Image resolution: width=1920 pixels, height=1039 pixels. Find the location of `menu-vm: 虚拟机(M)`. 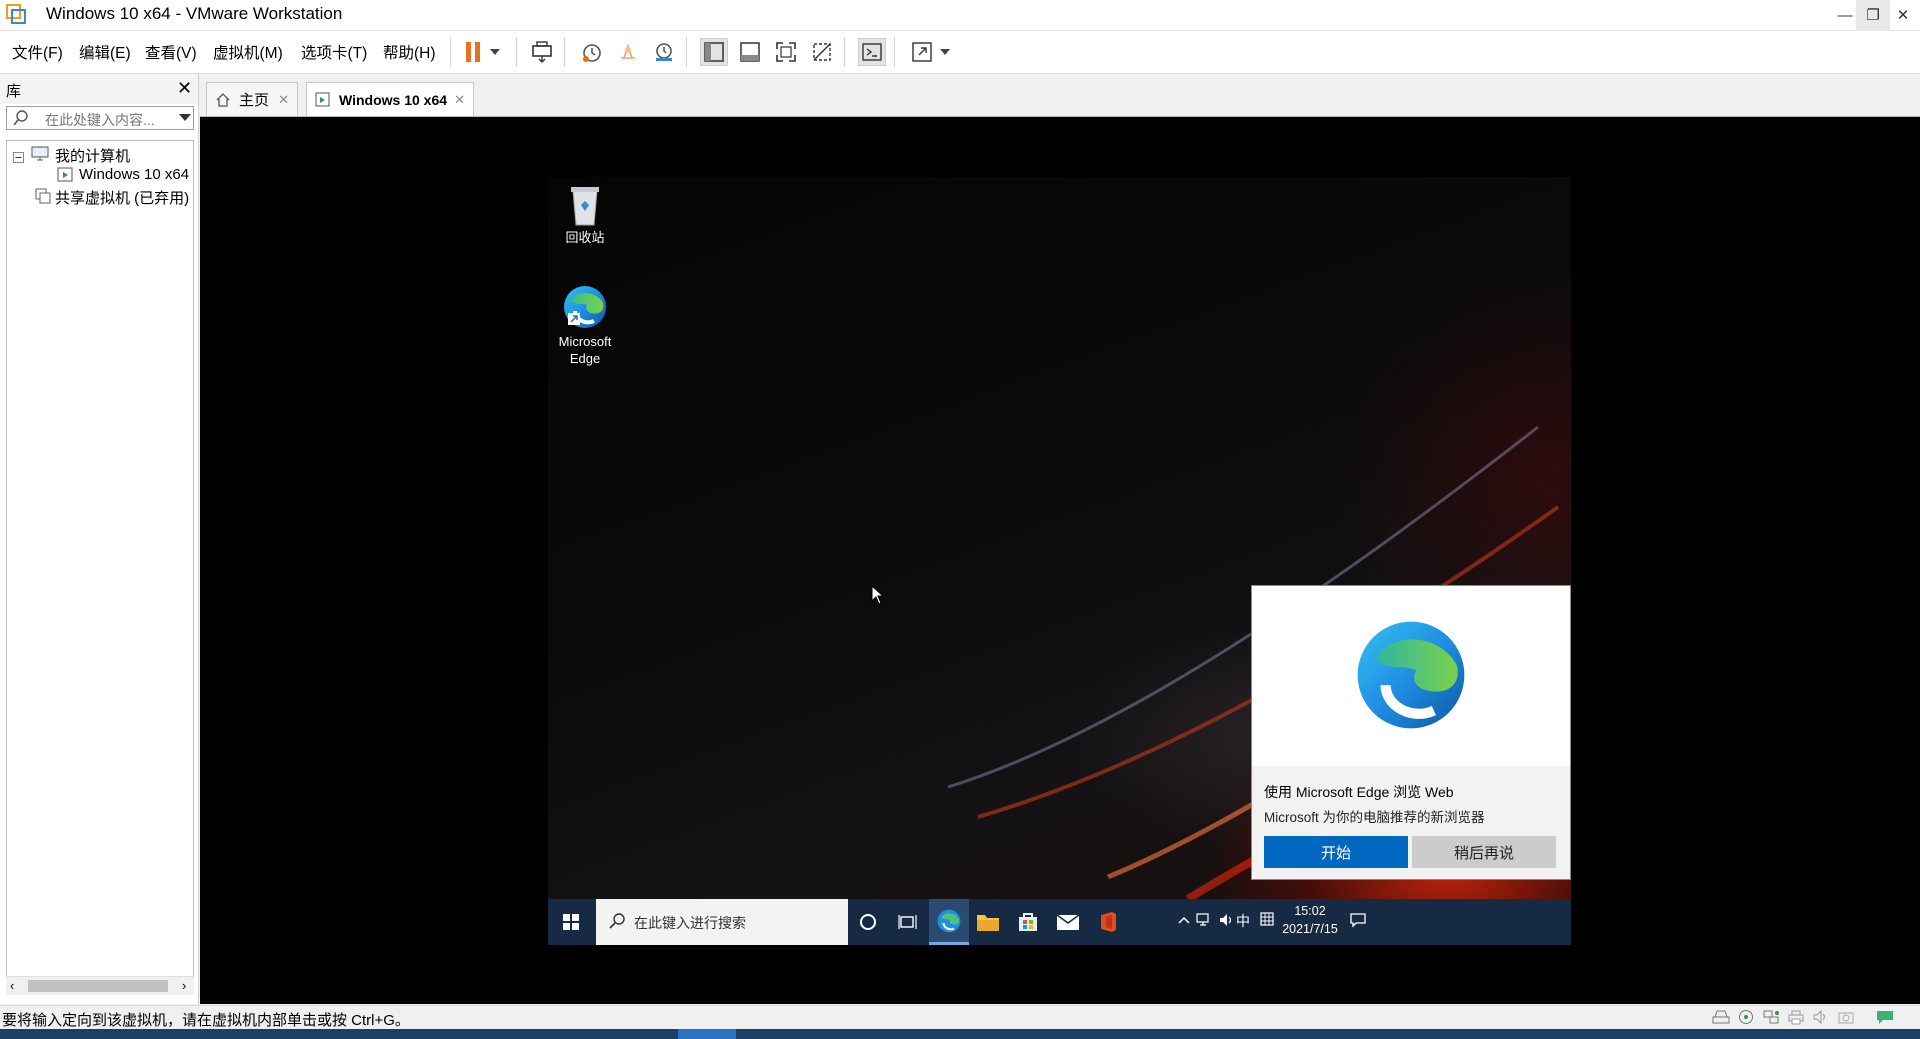

menu-vm: 虚拟机(M) is located at coordinates (248, 52).